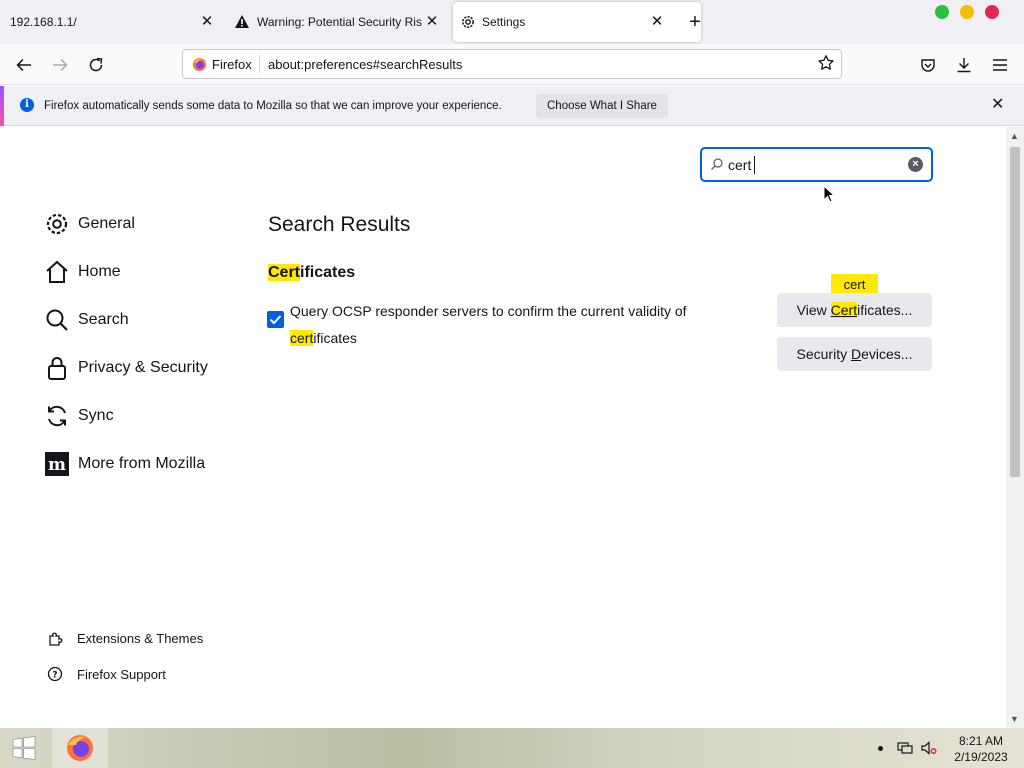  What do you see at coordinates (140, 638) in the screenshot?
I see `sidebar-link-label: Extensions & Themes` at bounding box center [140, 638].